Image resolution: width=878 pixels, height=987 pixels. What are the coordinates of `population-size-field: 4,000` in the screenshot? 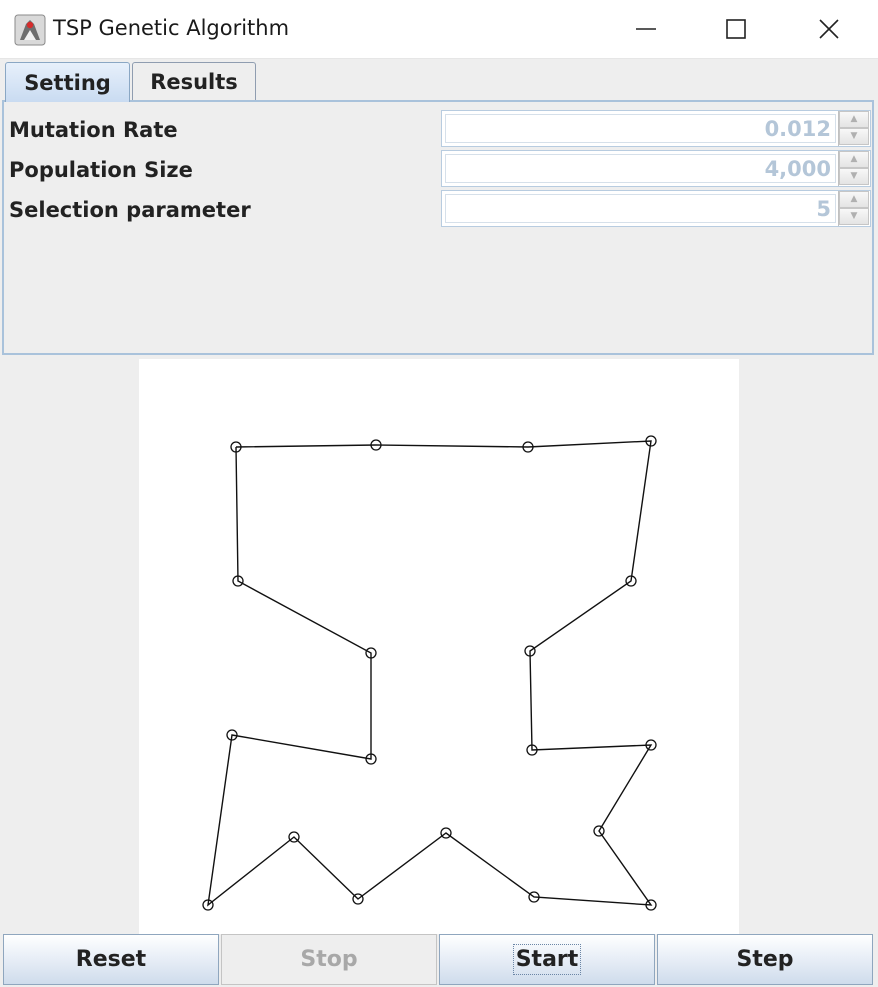 It's located at (640, 168).